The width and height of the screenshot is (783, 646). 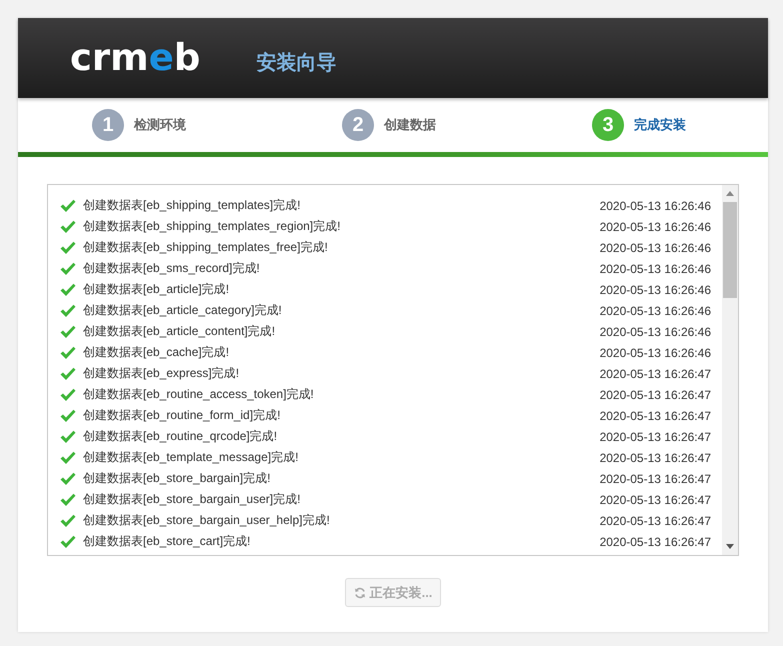 I want to click on log-message: 创建数据表[eb_article]完成!, so click(x=156, y=289).